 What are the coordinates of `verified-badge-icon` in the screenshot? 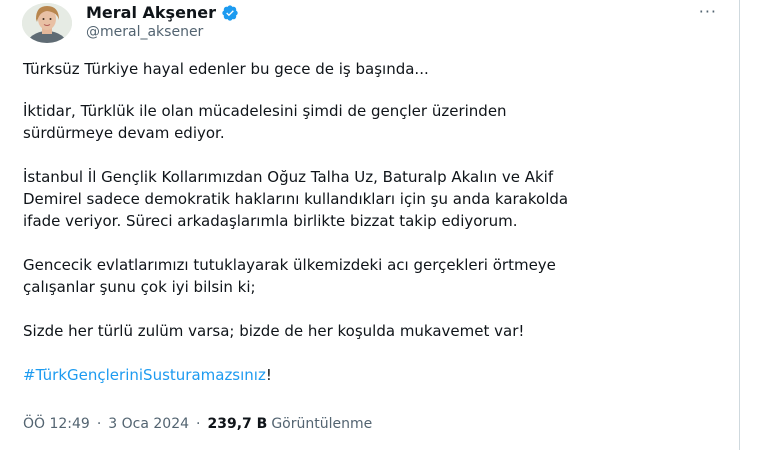 It's located at (230, 12).